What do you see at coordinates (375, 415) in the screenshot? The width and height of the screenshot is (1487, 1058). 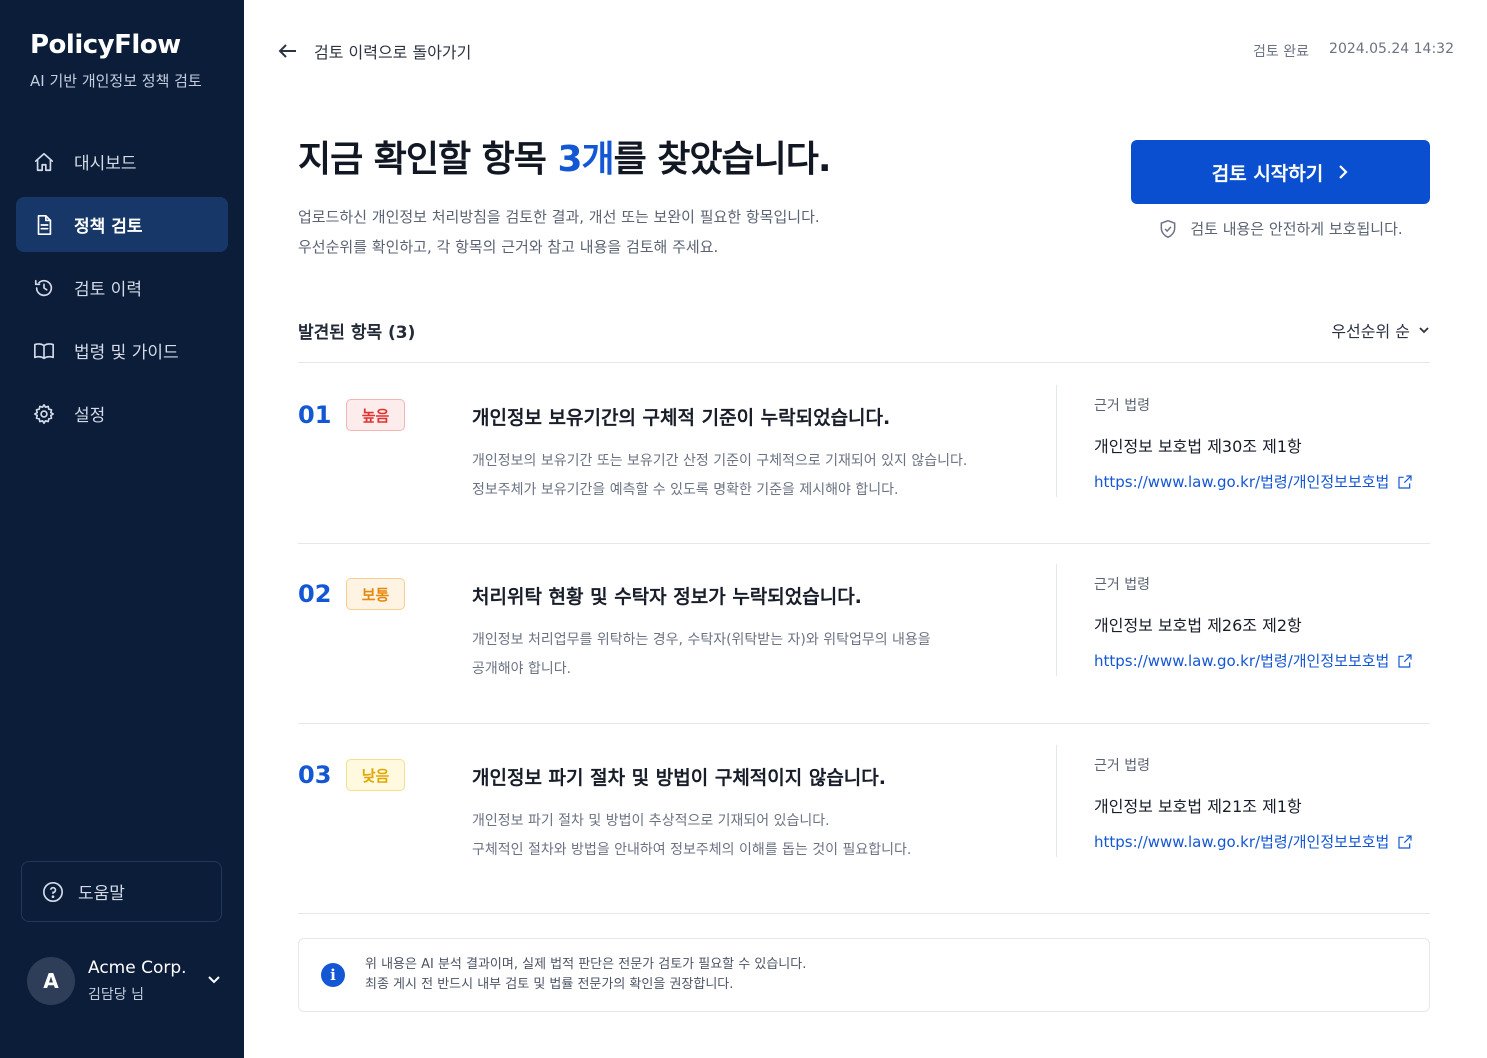 I see `priority-badge: 높음` at bounding box center [375, 415].